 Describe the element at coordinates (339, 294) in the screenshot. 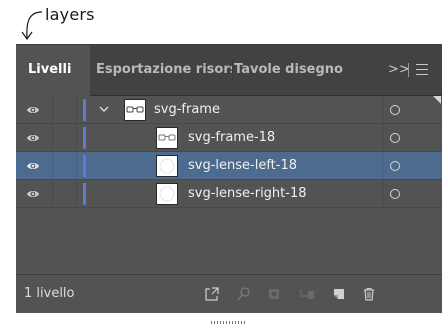

I see `new-layer-icon` at that location.